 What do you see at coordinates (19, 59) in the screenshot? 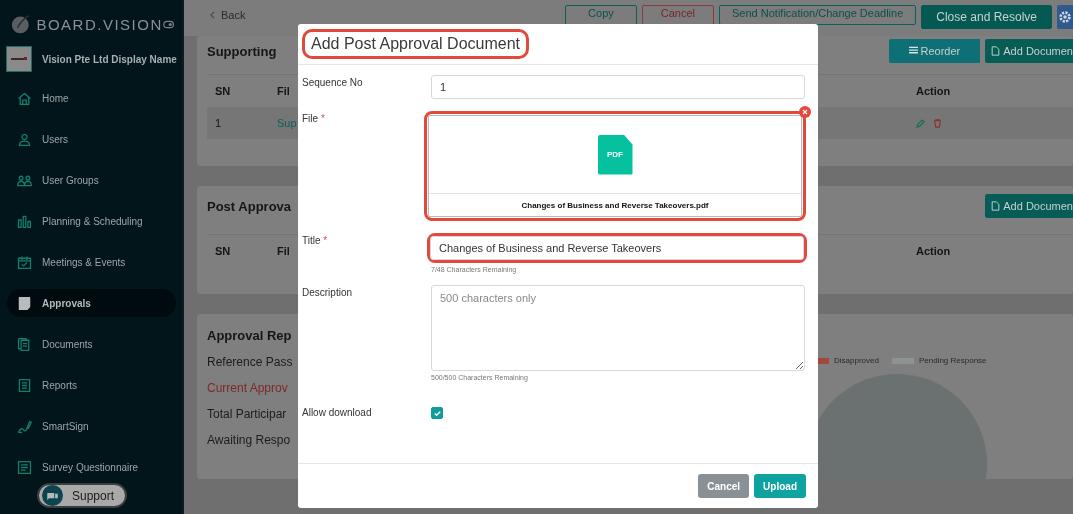
I see `org-logo-icon` at bounding box center [19, 59].